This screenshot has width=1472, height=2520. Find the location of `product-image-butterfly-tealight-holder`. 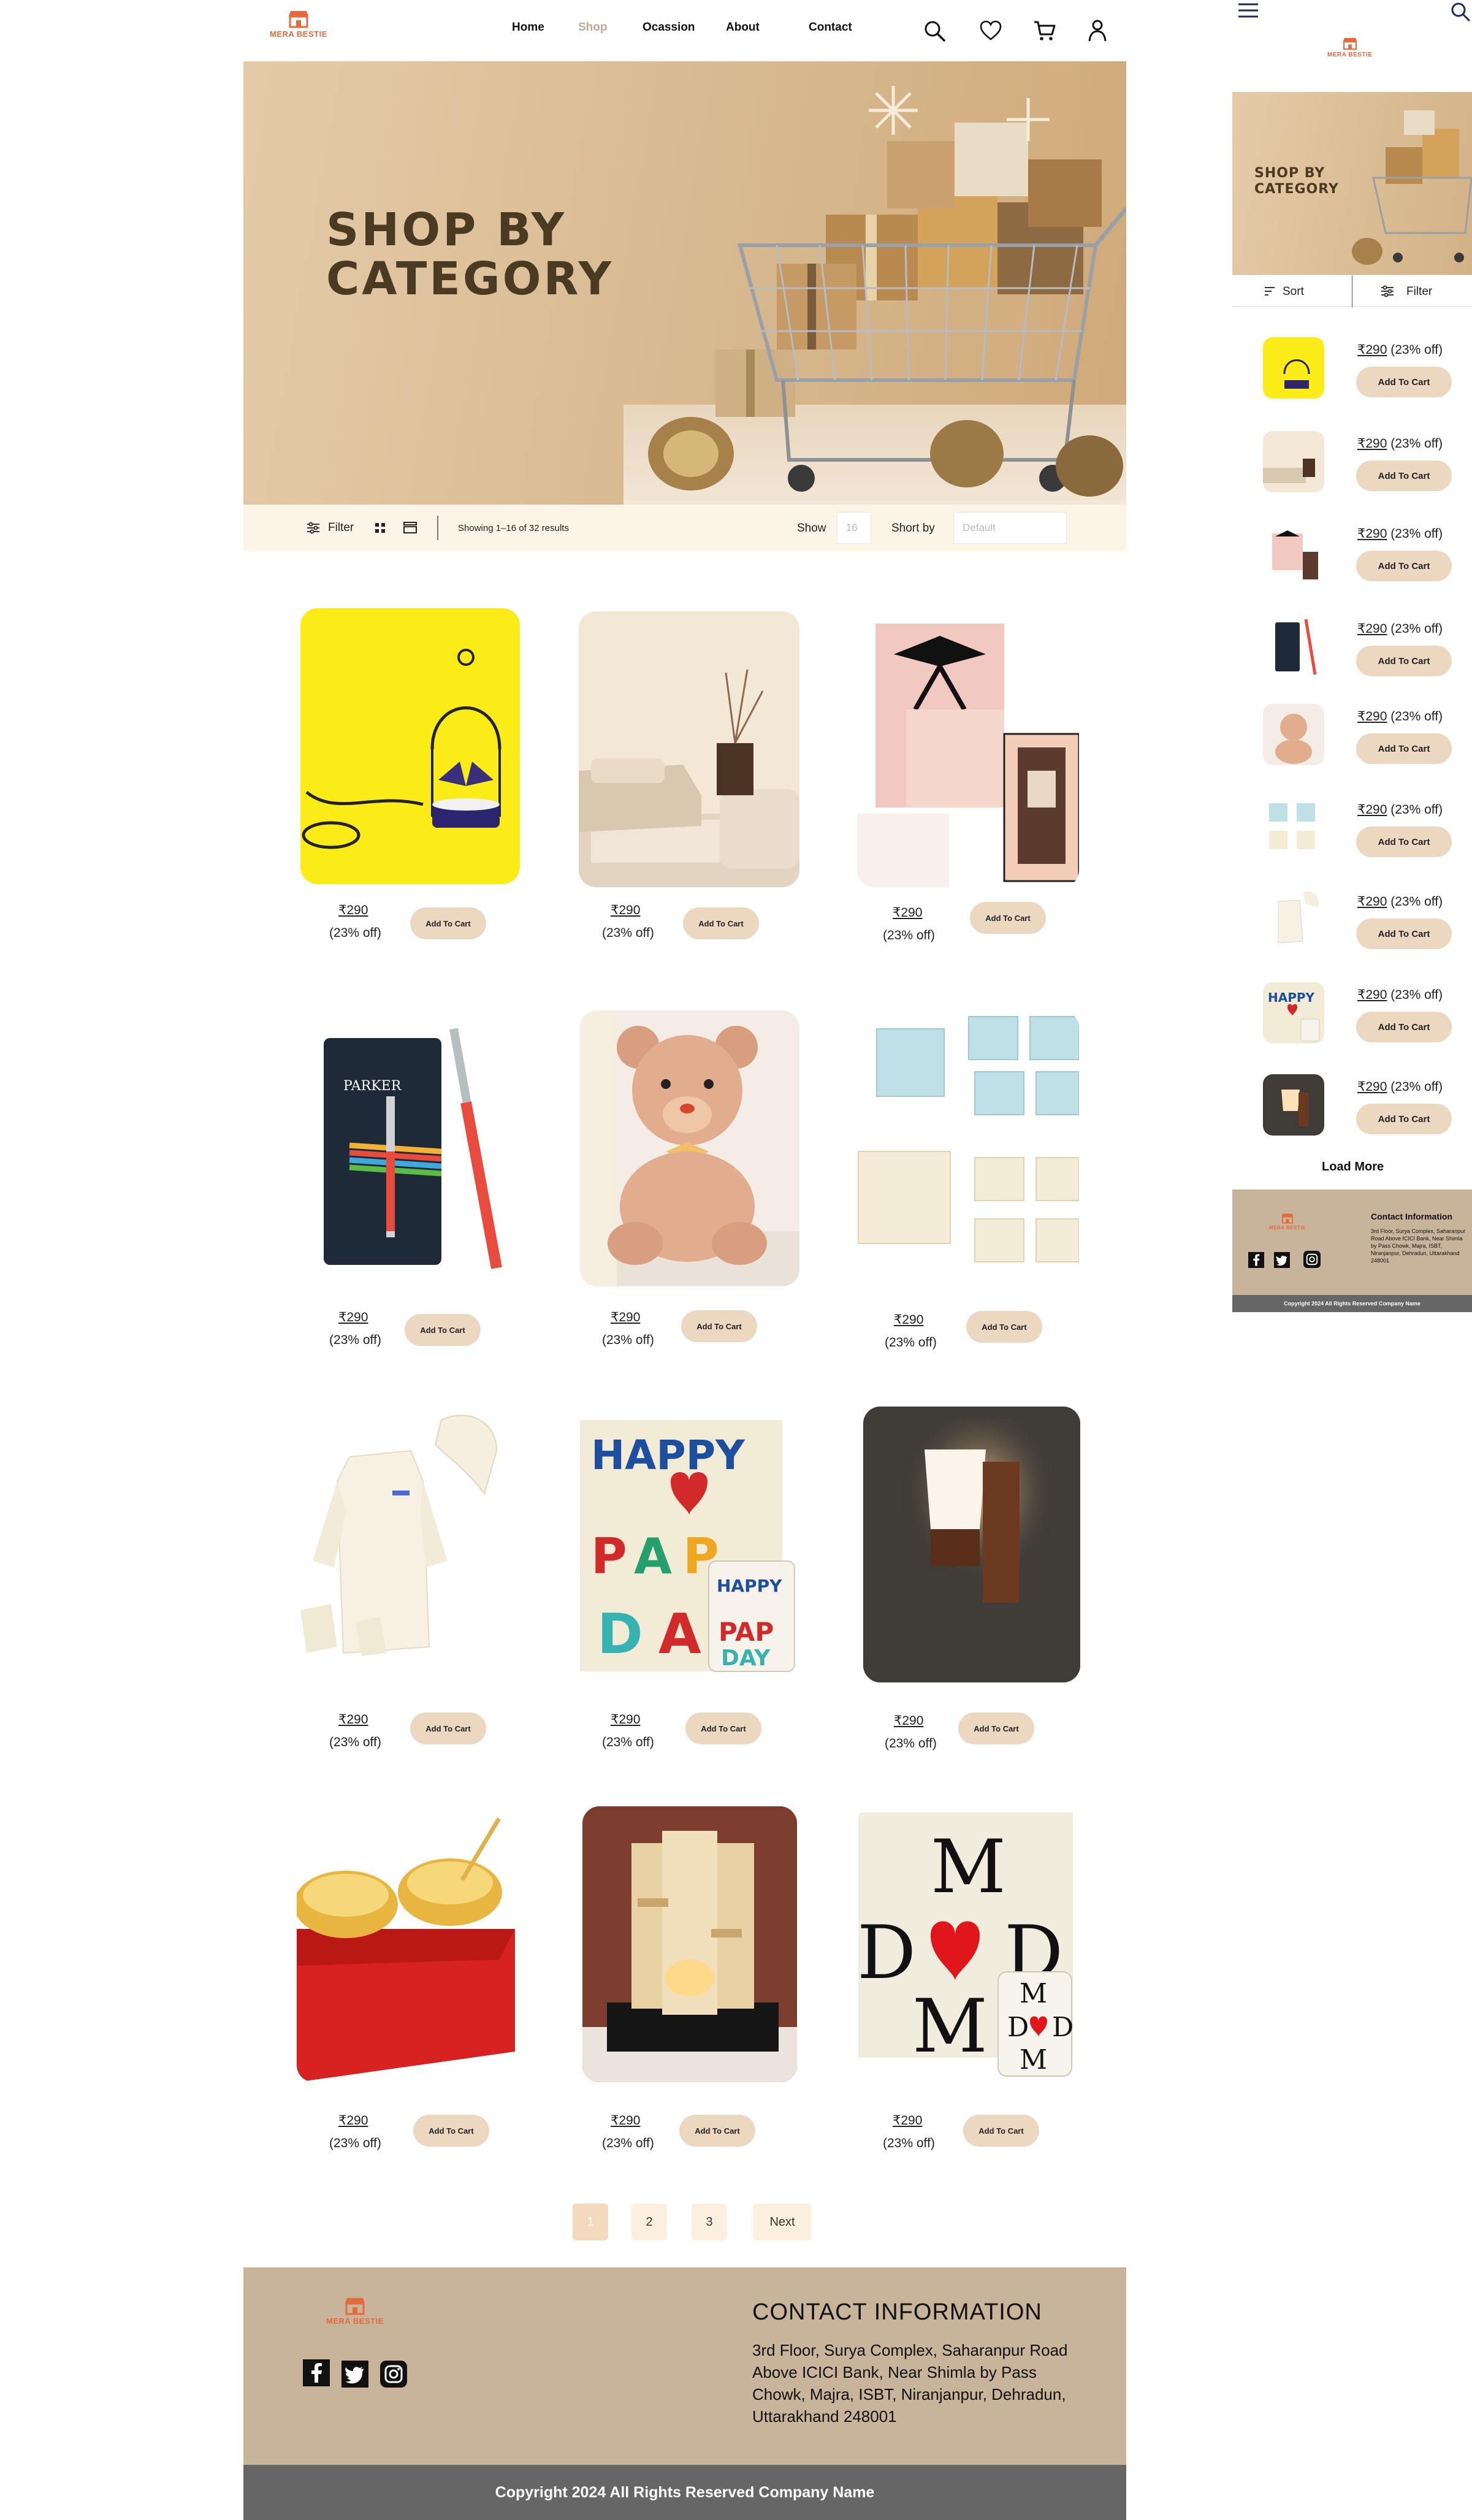

product-image-butterfly-tealight-holder is located at coordinates (410, 746).